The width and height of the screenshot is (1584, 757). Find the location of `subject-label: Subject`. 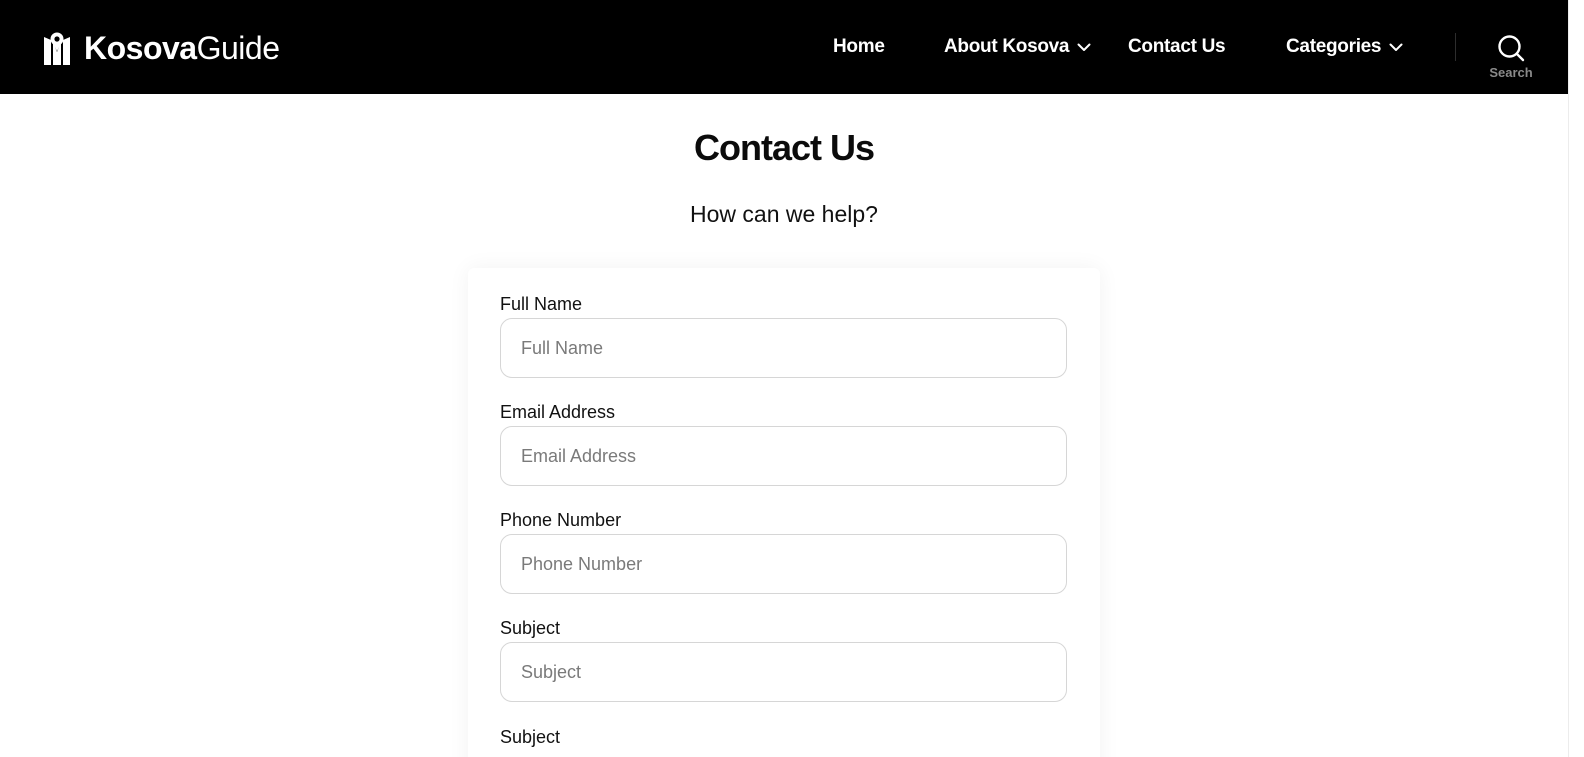

subject-label: Subject is located at coordinates (530, 628).